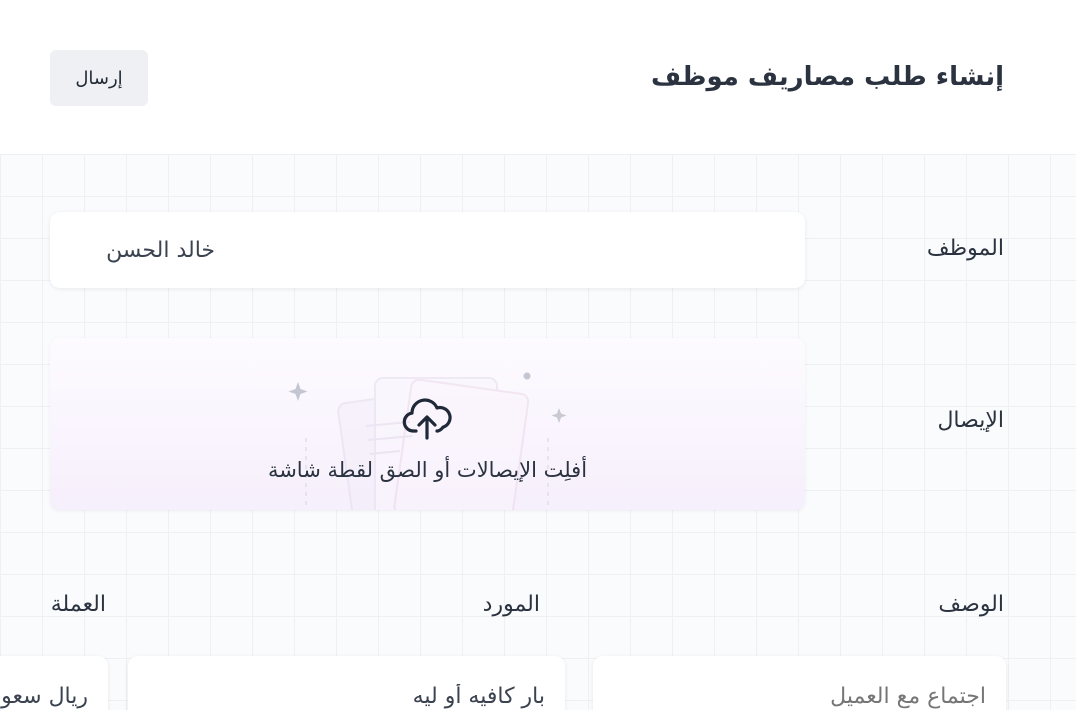 This screenshot has height=710, width=1076. I want to click on employee-field, so click(427, 250).